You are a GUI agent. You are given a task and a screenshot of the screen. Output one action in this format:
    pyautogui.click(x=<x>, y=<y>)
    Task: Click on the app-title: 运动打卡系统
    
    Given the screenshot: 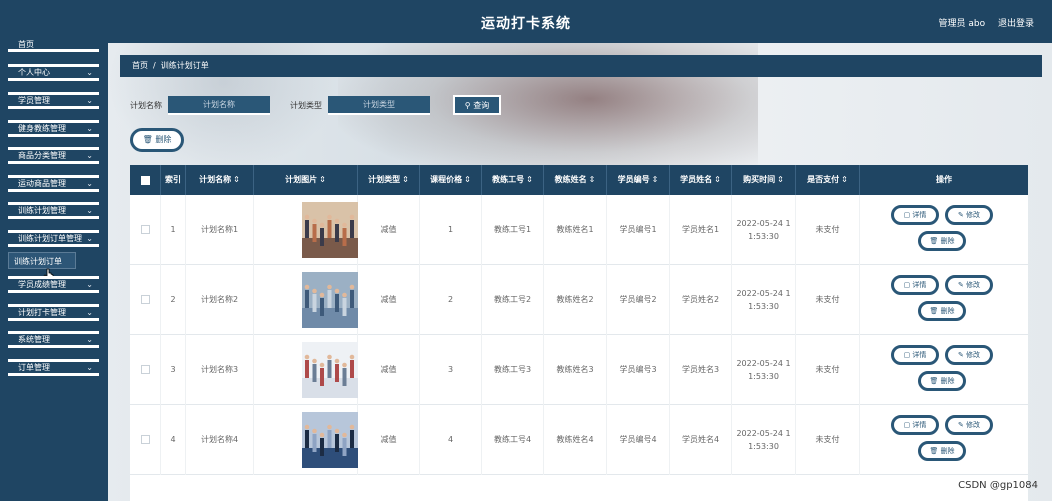 What is the action you would take?
    pyautogui.click(x=526, y=24)
    